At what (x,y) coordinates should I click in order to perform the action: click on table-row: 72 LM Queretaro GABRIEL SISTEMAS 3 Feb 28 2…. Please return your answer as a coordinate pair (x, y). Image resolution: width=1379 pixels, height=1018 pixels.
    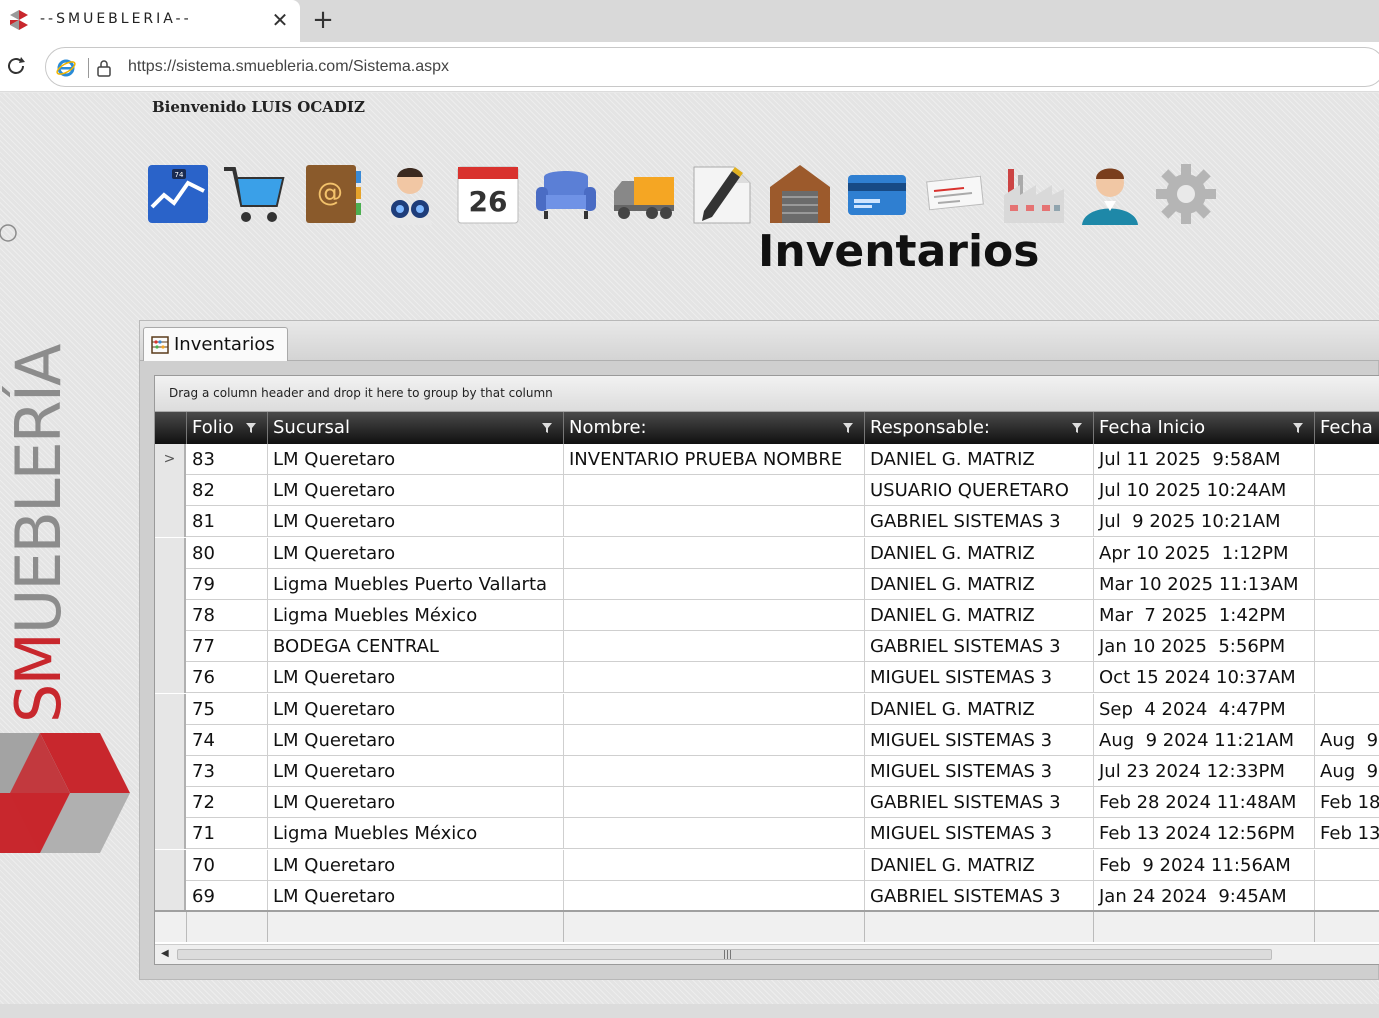
    Looking at the image, I should click on (767, 803).